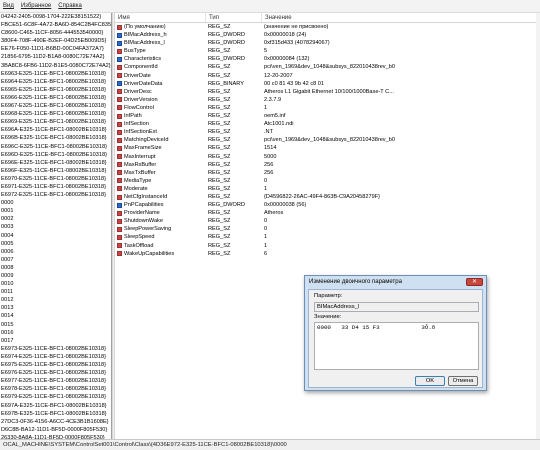 Image resolution: width=540 pixels, height=450 pixels. I want to click on column-header-value: Значение, so click(401, 17).